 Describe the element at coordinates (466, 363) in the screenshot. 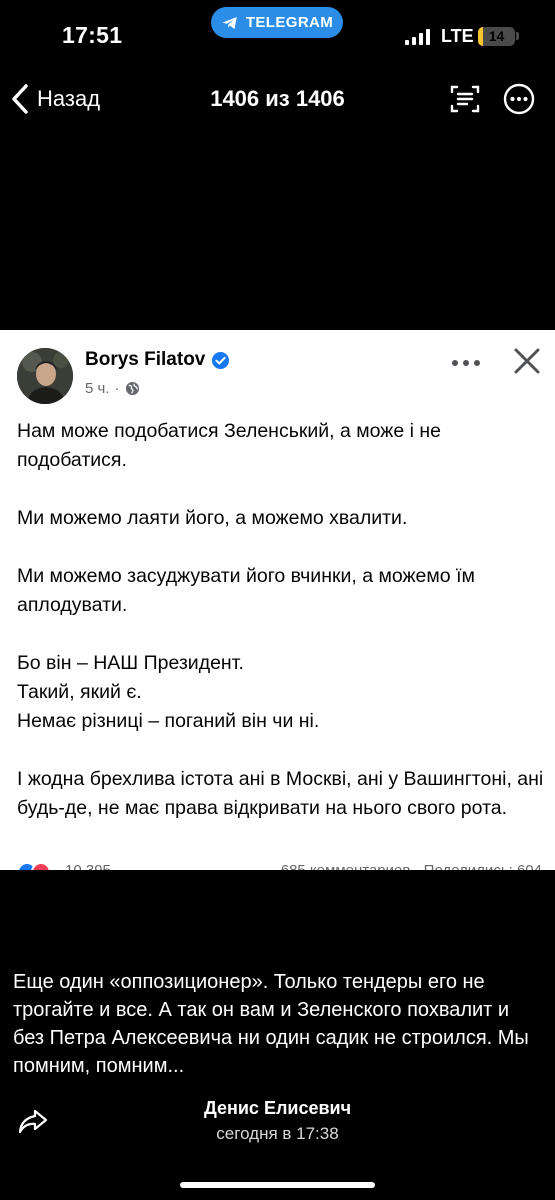

I see `more-dots-icon` at that location.